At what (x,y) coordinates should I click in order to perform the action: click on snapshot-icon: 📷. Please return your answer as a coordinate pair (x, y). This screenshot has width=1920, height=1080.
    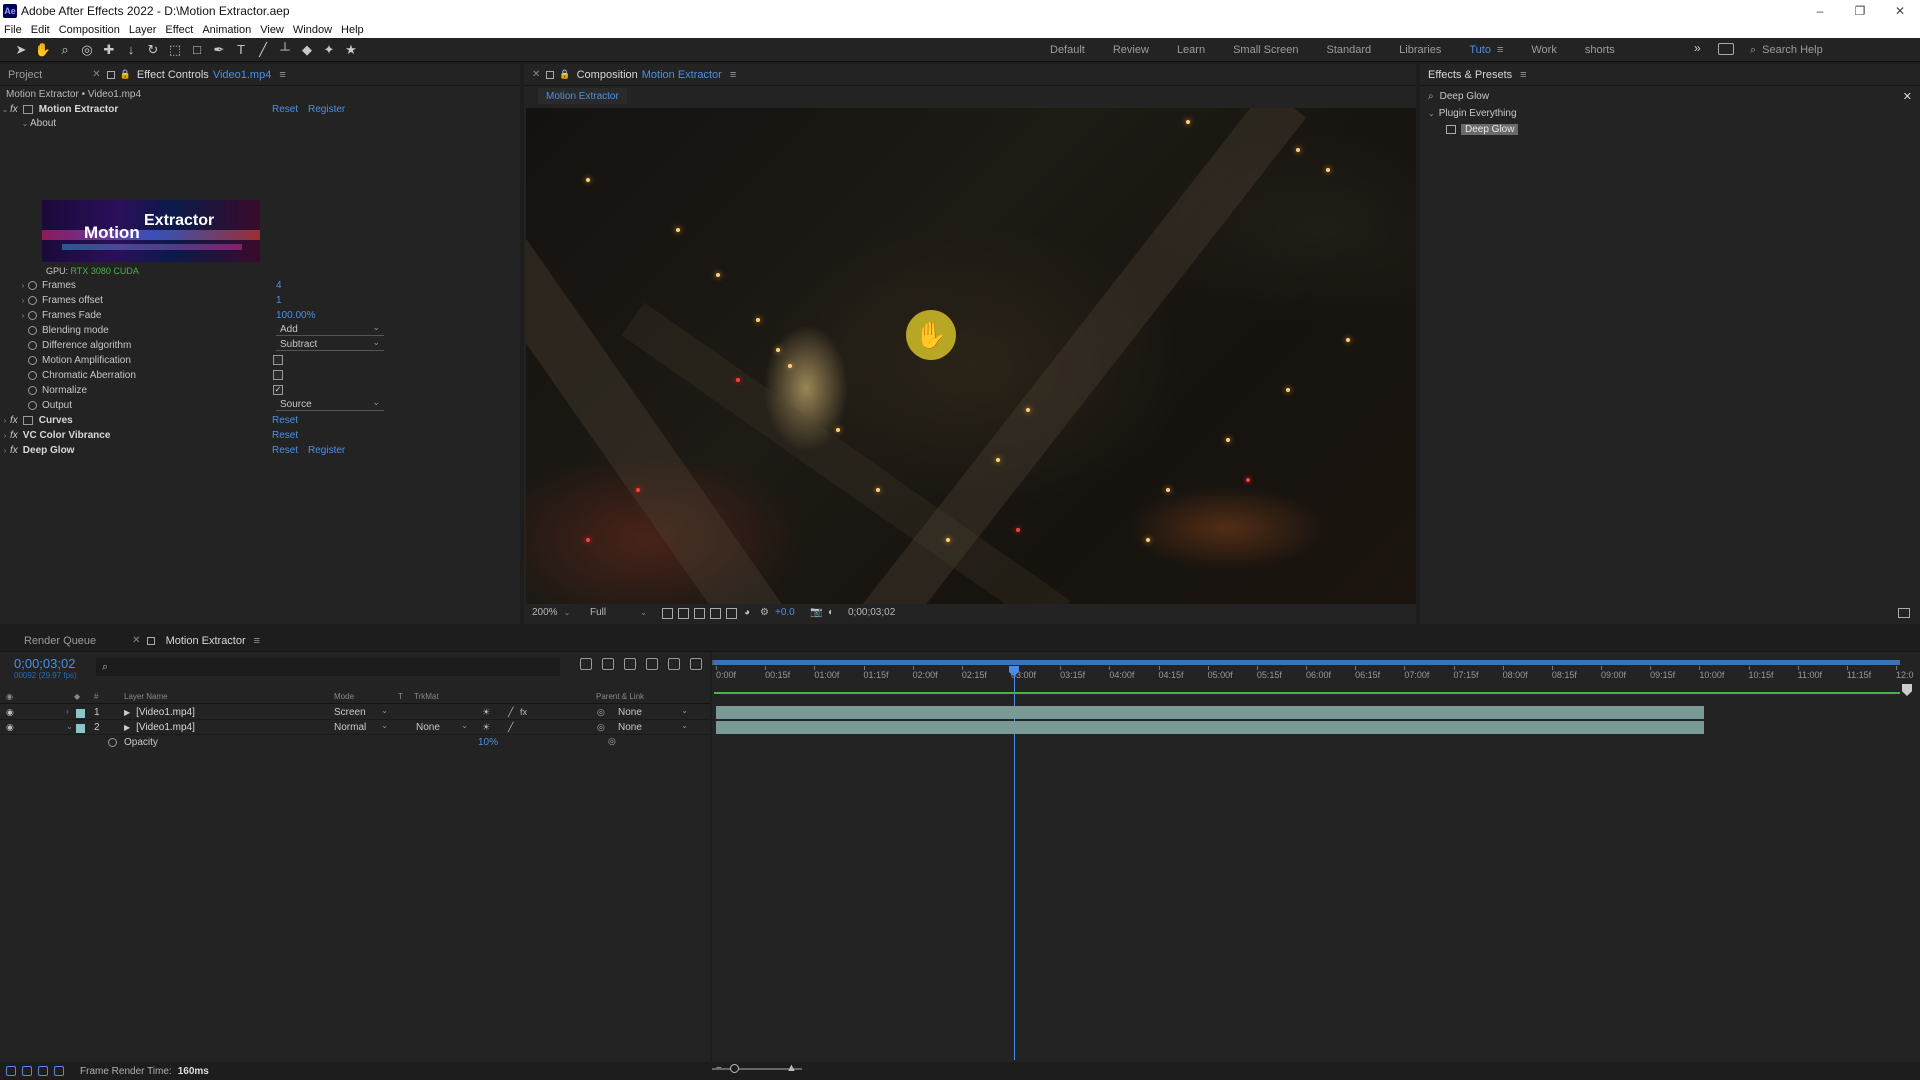
    Looking at the image, I should click on (816, 612).